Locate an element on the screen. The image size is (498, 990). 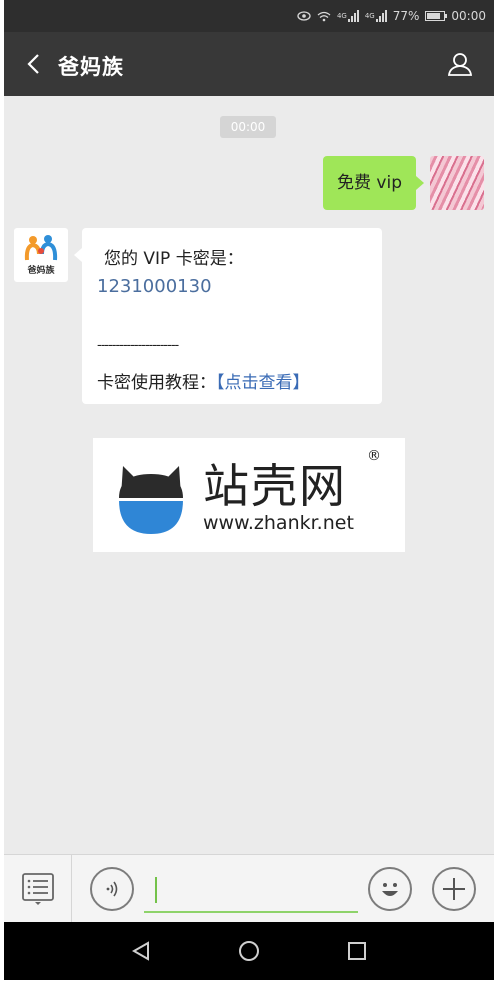
chevron-left-icon is located at coordinates (33, 64).